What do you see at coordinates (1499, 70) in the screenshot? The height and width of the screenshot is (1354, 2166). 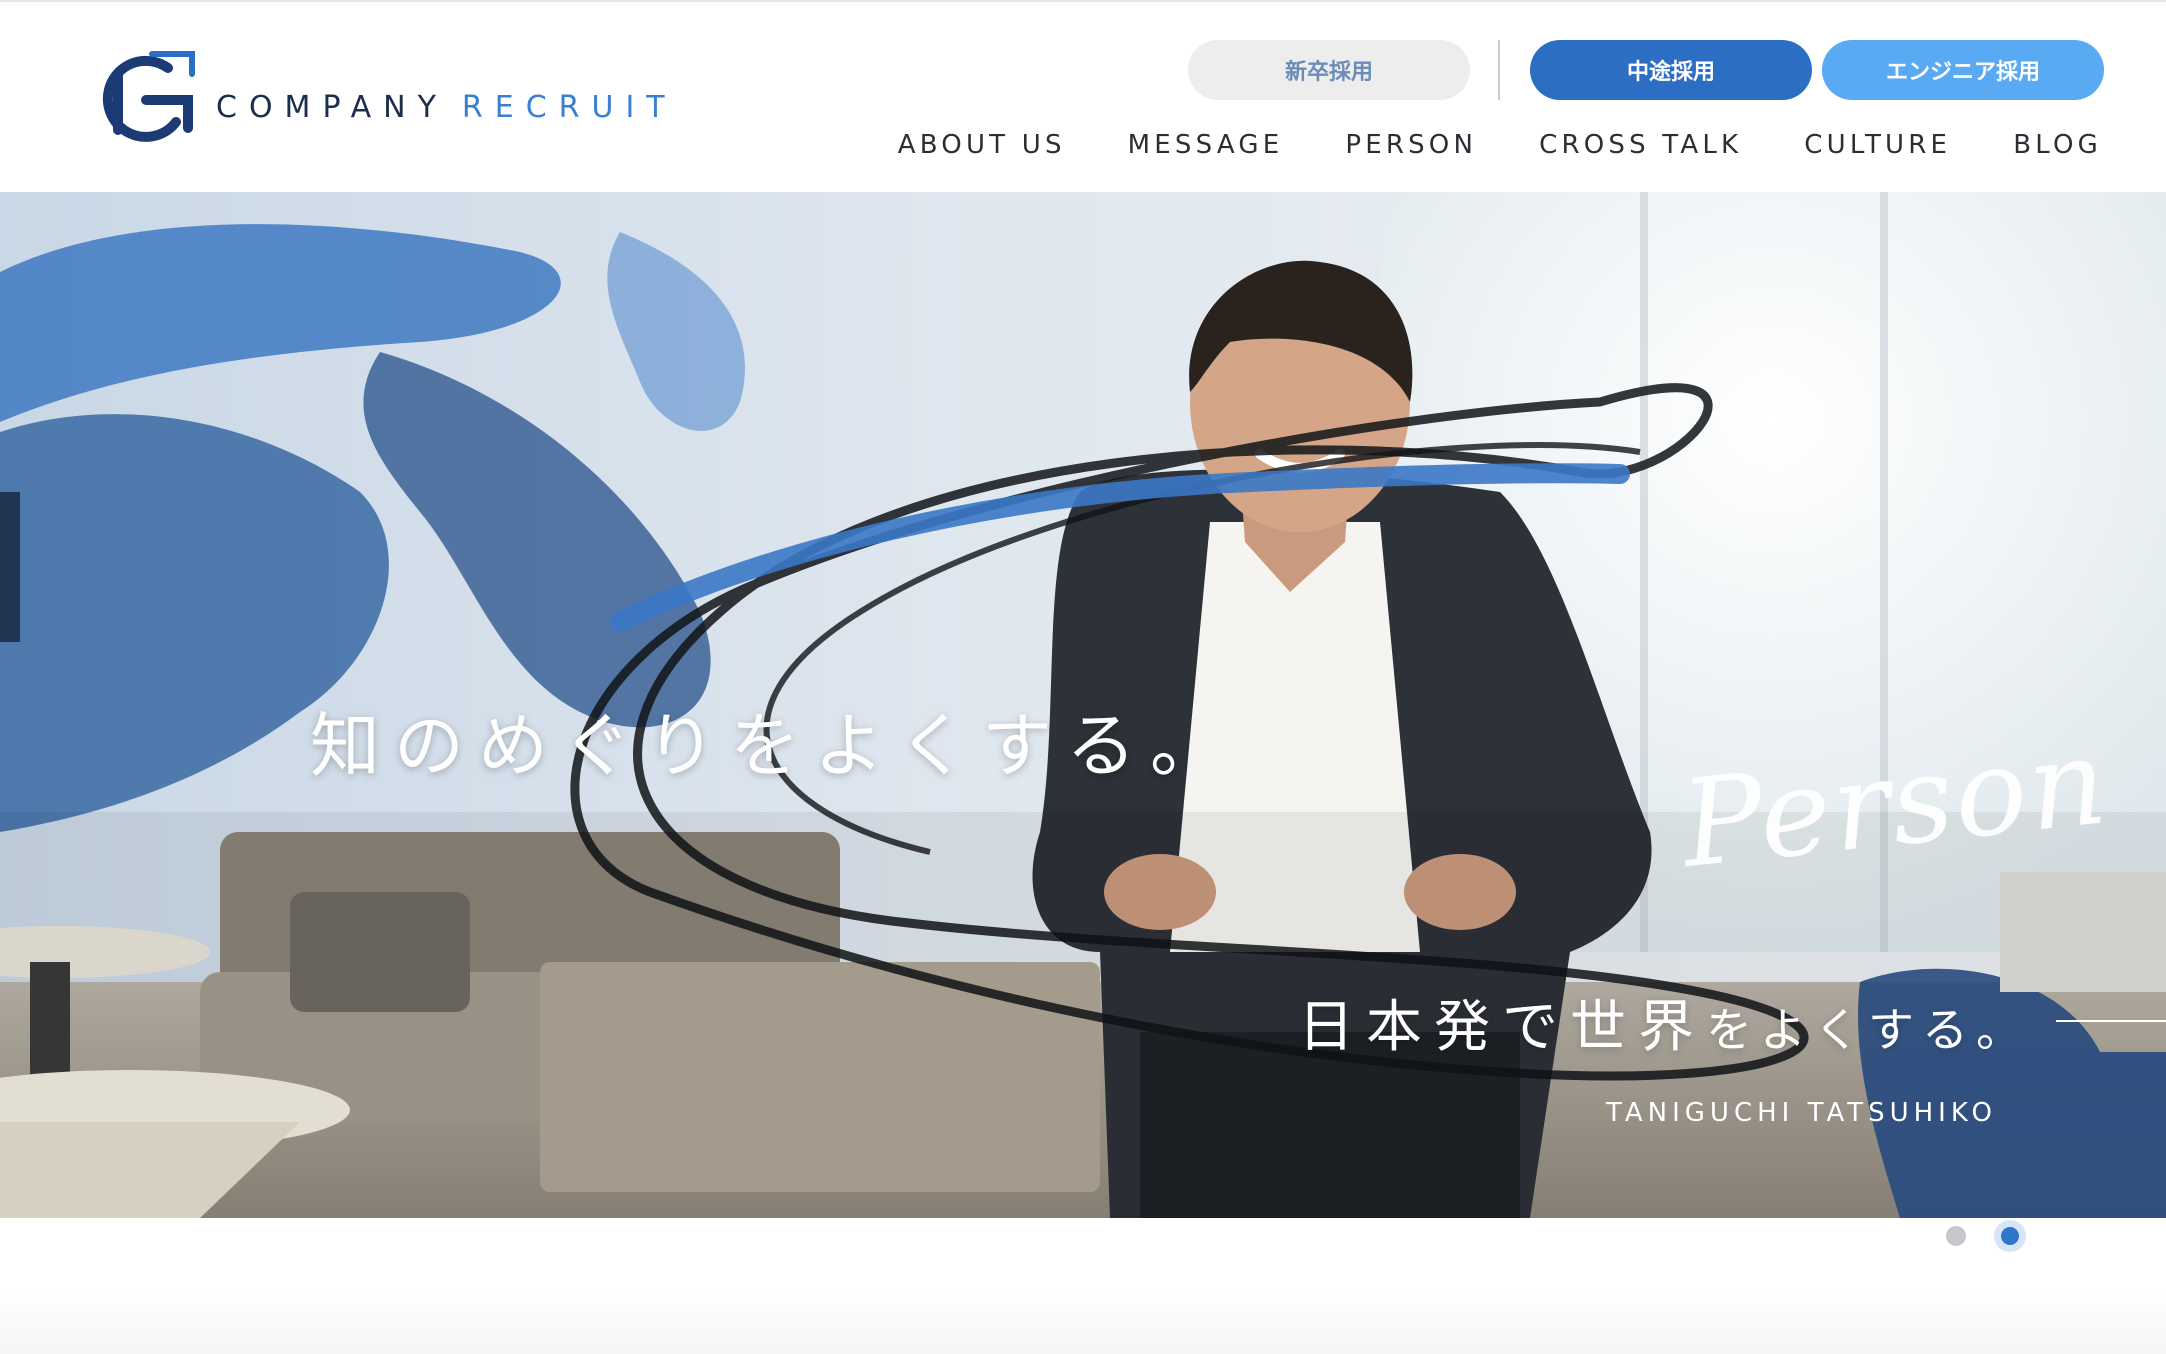 I see `button-divider` at bounding box center [1499, 70].